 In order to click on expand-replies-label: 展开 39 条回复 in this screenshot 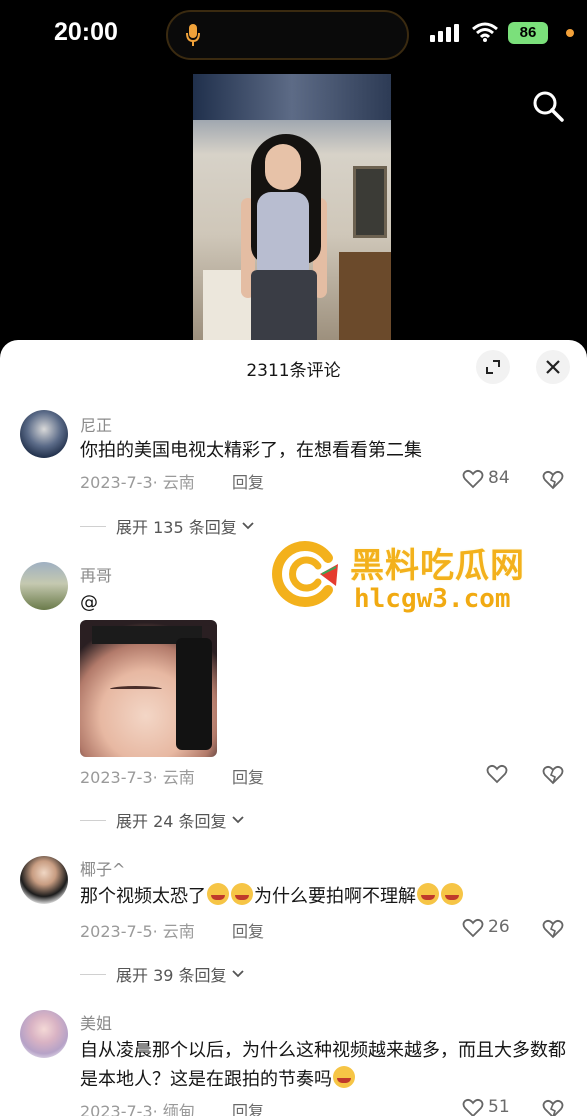, I will do `click(171, 975)`.